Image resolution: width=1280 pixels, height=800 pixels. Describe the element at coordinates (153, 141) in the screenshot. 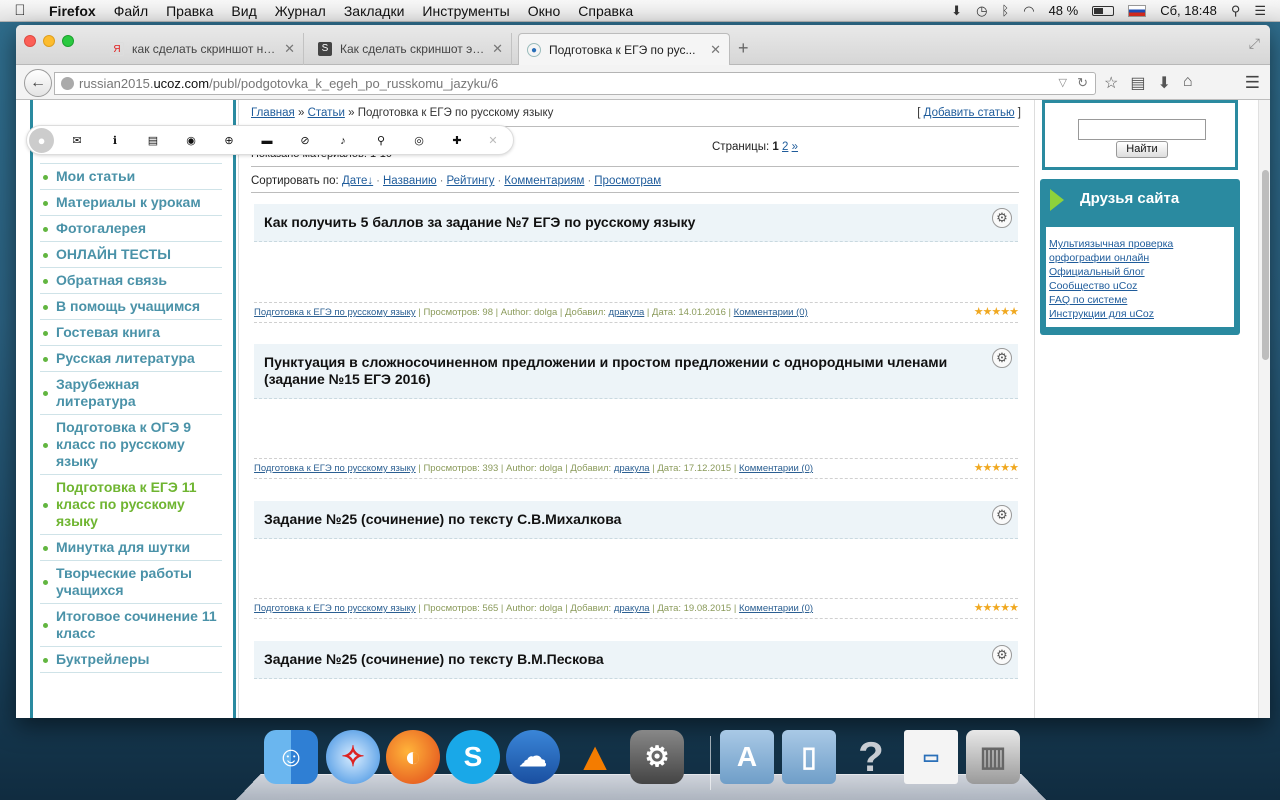

I see `document-icon: ▤` at that location.